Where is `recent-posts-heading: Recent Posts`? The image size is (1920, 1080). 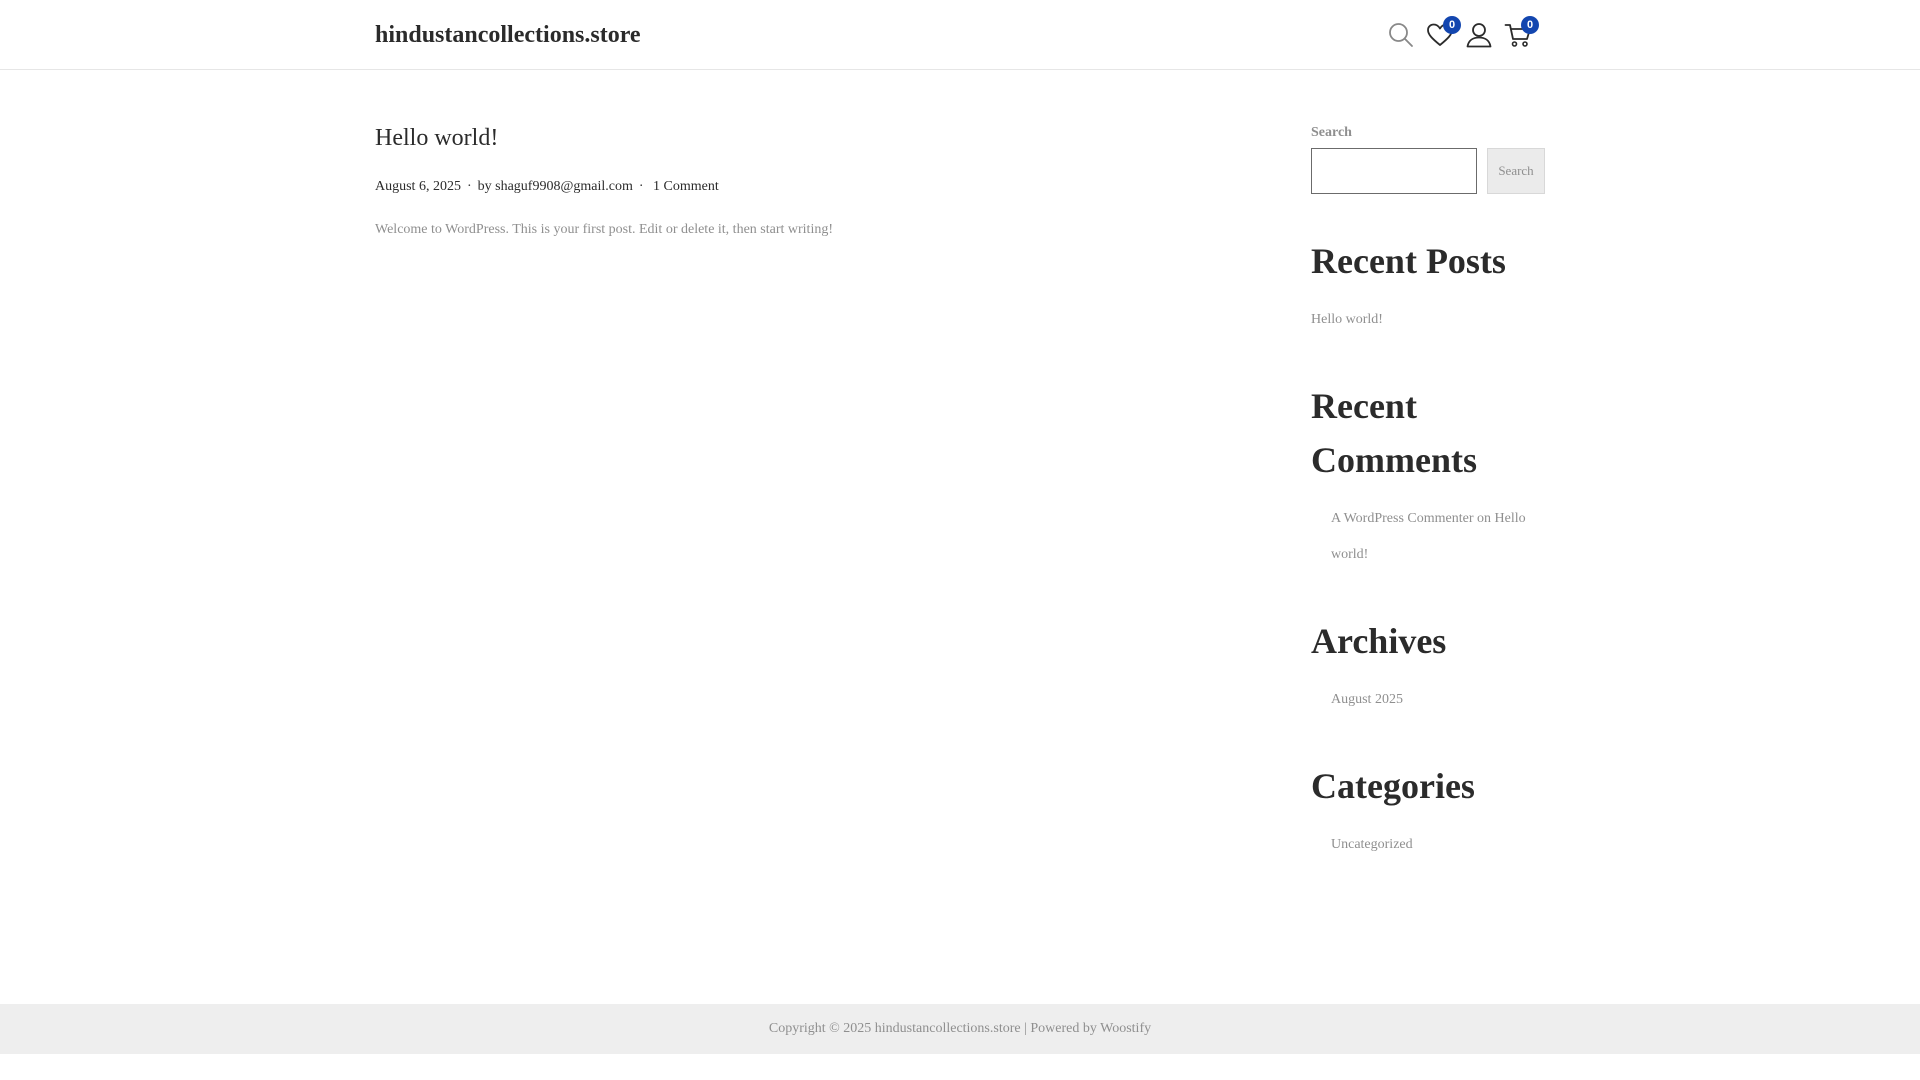 recent-posts-heading: Recent Posts is located at coordinates (1408, 261).